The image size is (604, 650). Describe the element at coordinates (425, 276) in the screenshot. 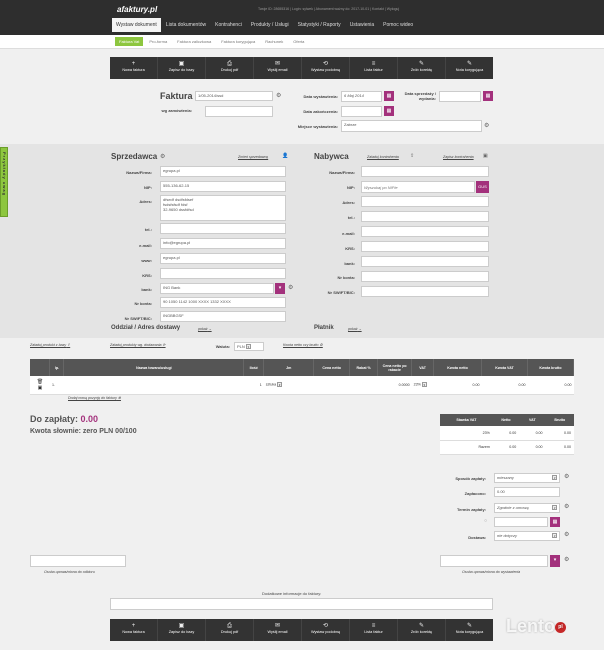

I see `buyer-account-input` at that location.